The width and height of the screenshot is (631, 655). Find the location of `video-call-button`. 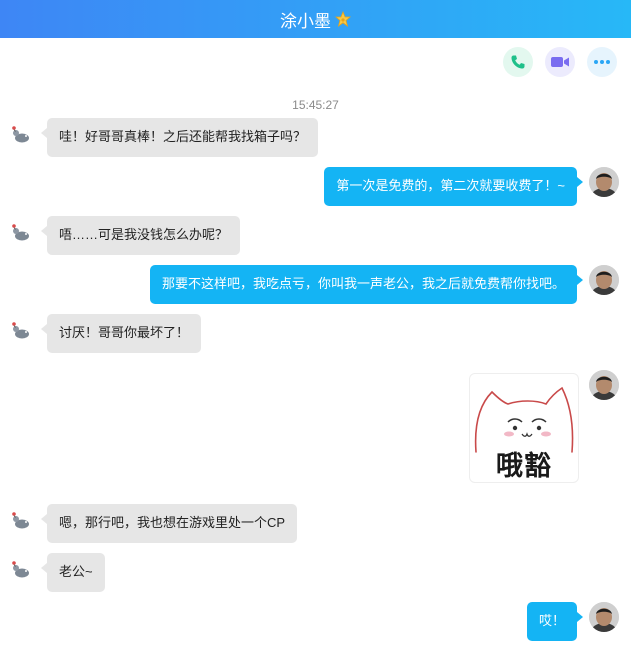

video-call-button is located at coordinates (560, 62).